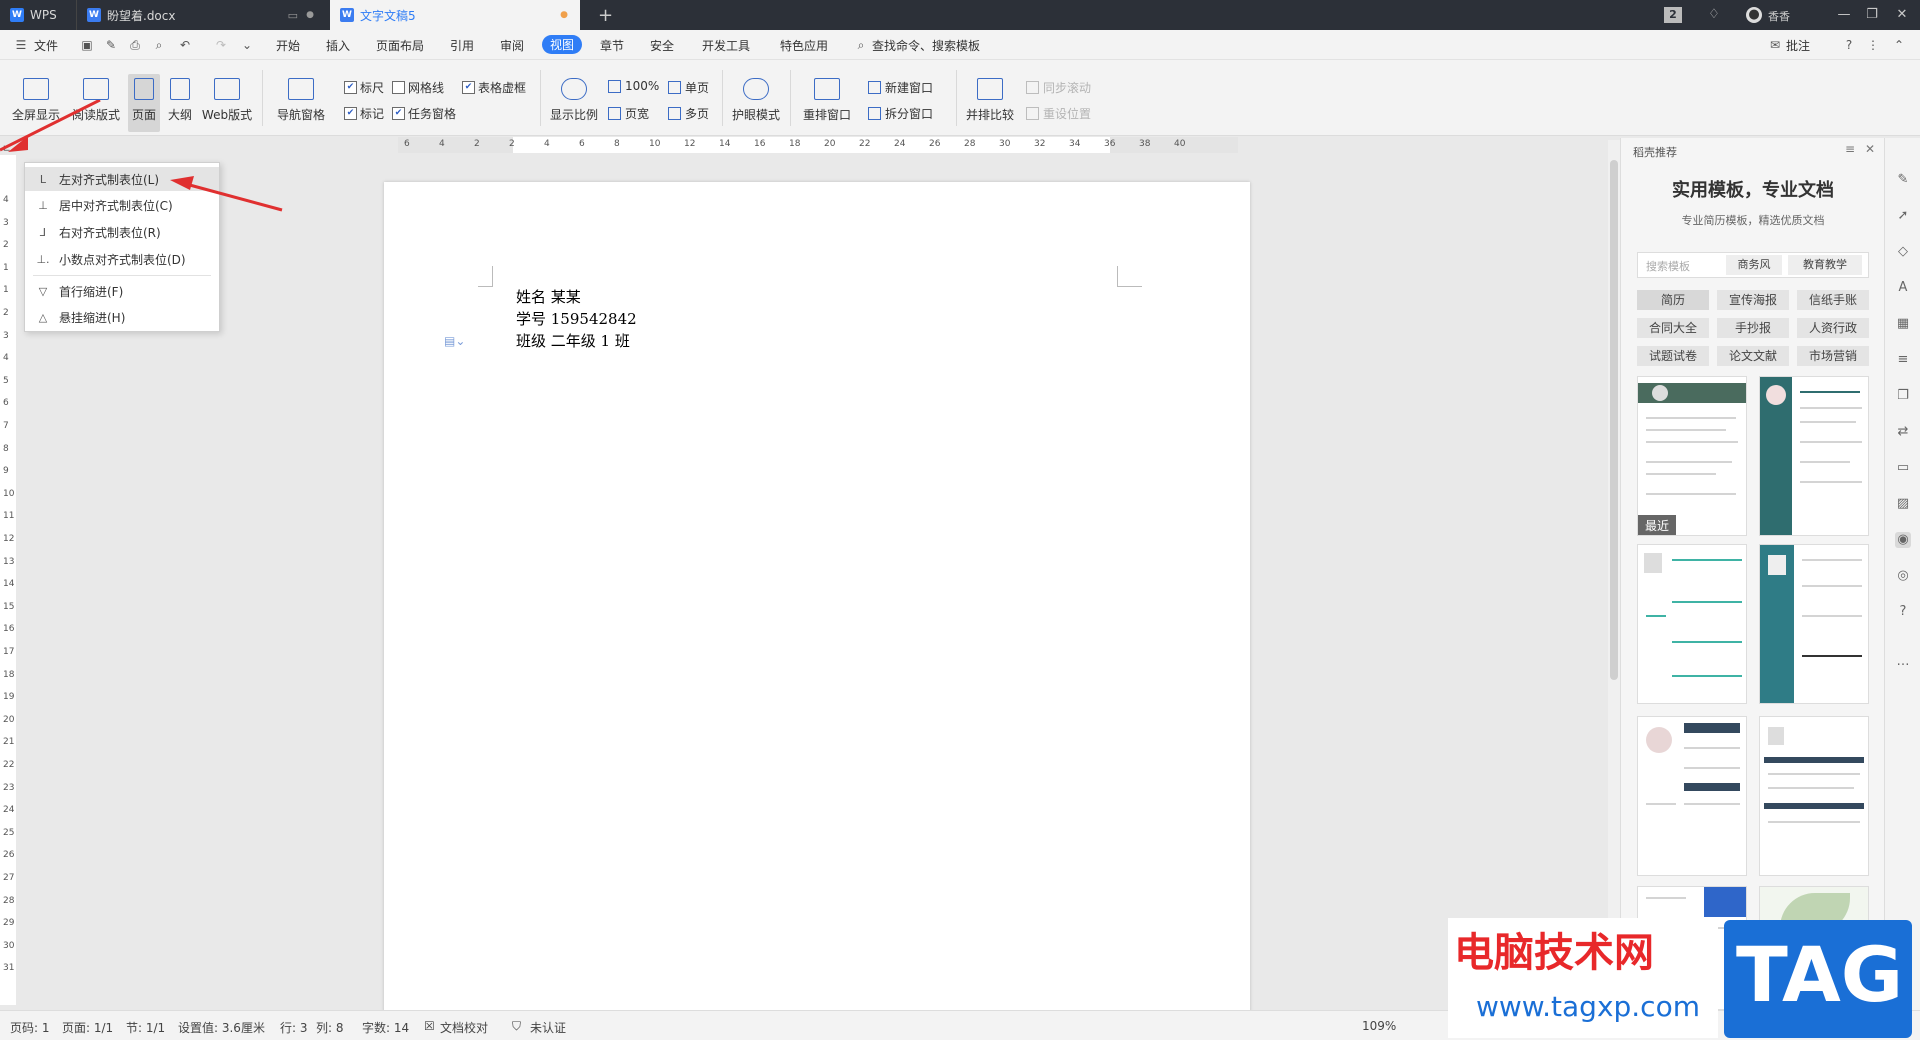 Image resolution: width=1920 pixels, height=1040 pixels. What do you see at coordinates (1850, 149) in the screenshot?
I see `panel-menu-icon: ≡` at bounding box center [1850, 149].